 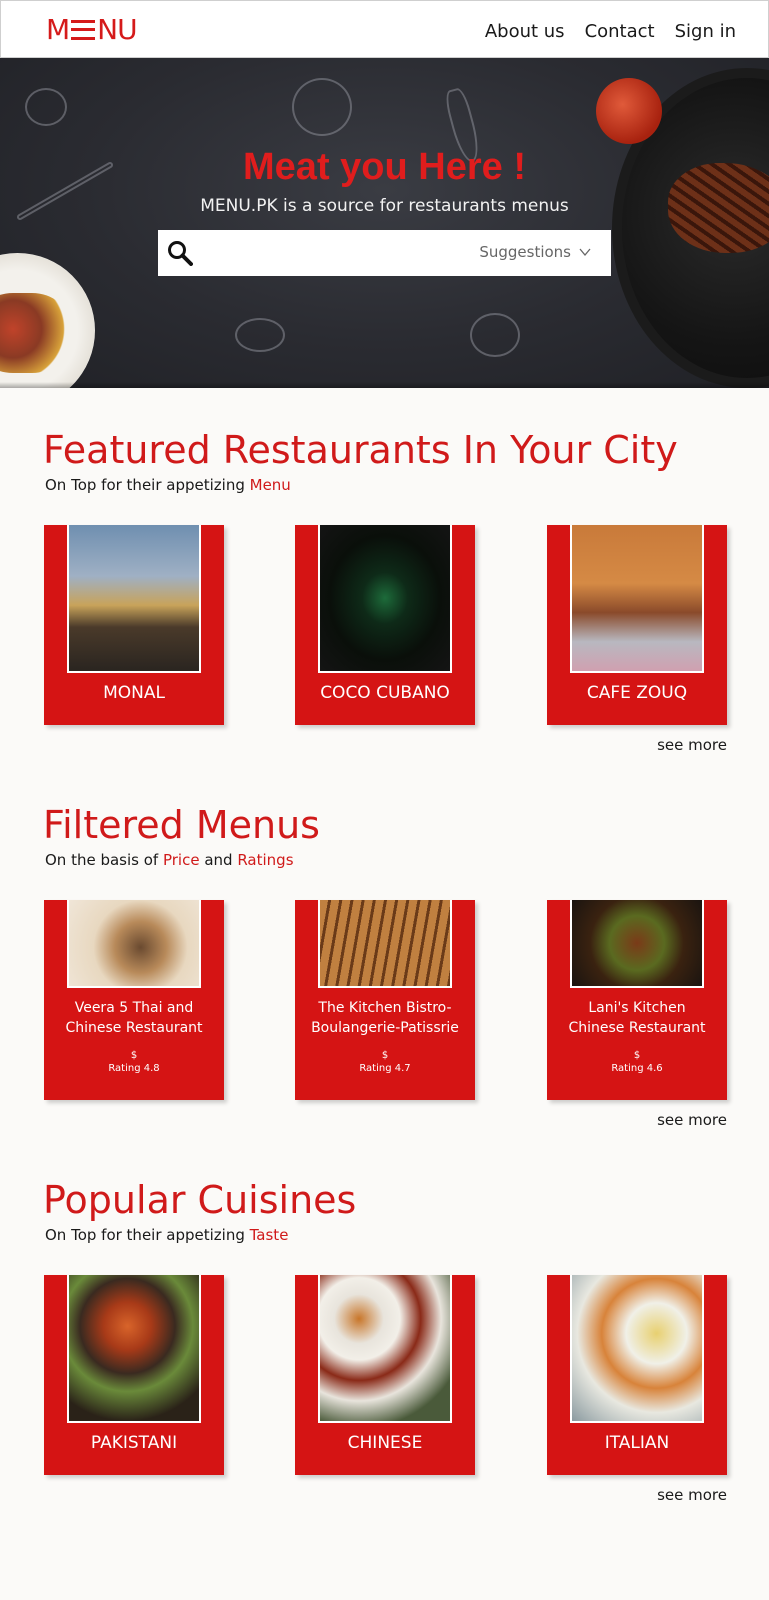 I want to click on featured-subtitle-highlight: Menu, so click(x=270, y=485).